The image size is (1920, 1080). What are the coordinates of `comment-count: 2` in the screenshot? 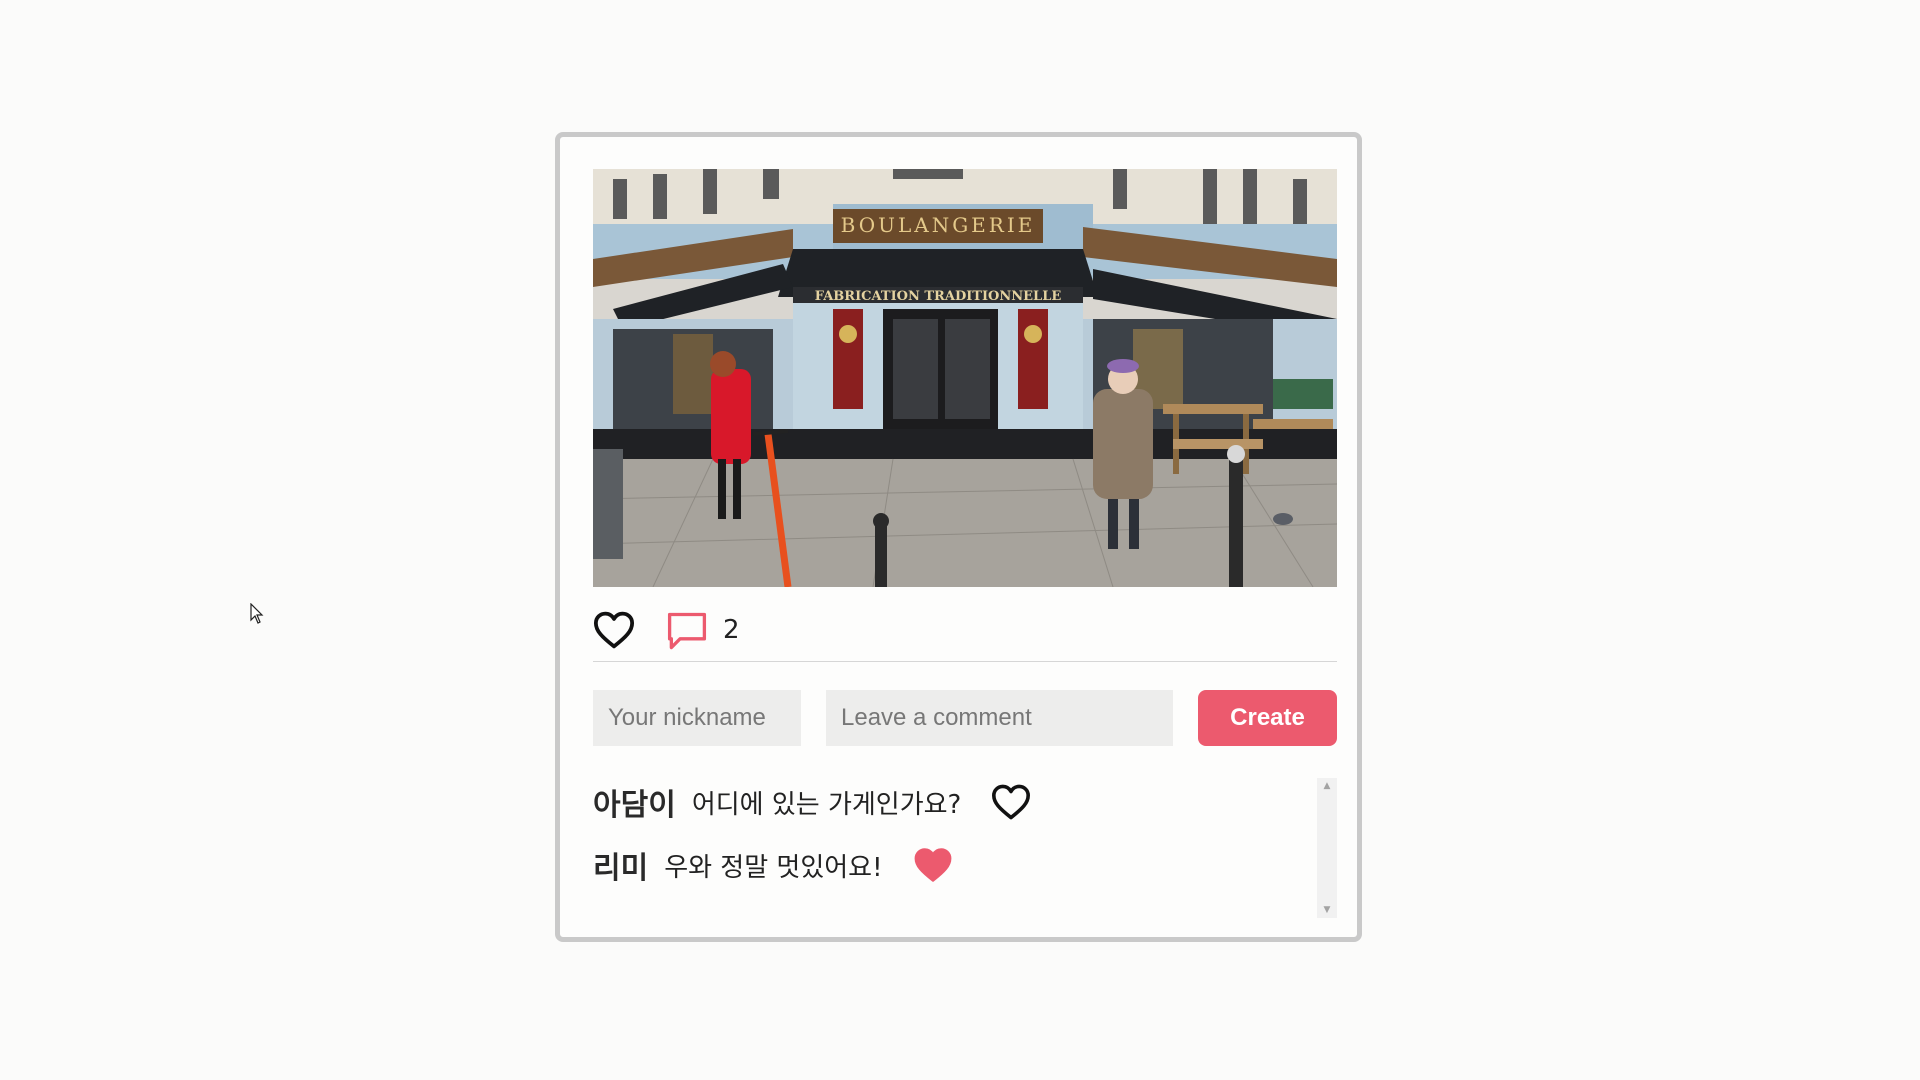 It's located at (731, 630).